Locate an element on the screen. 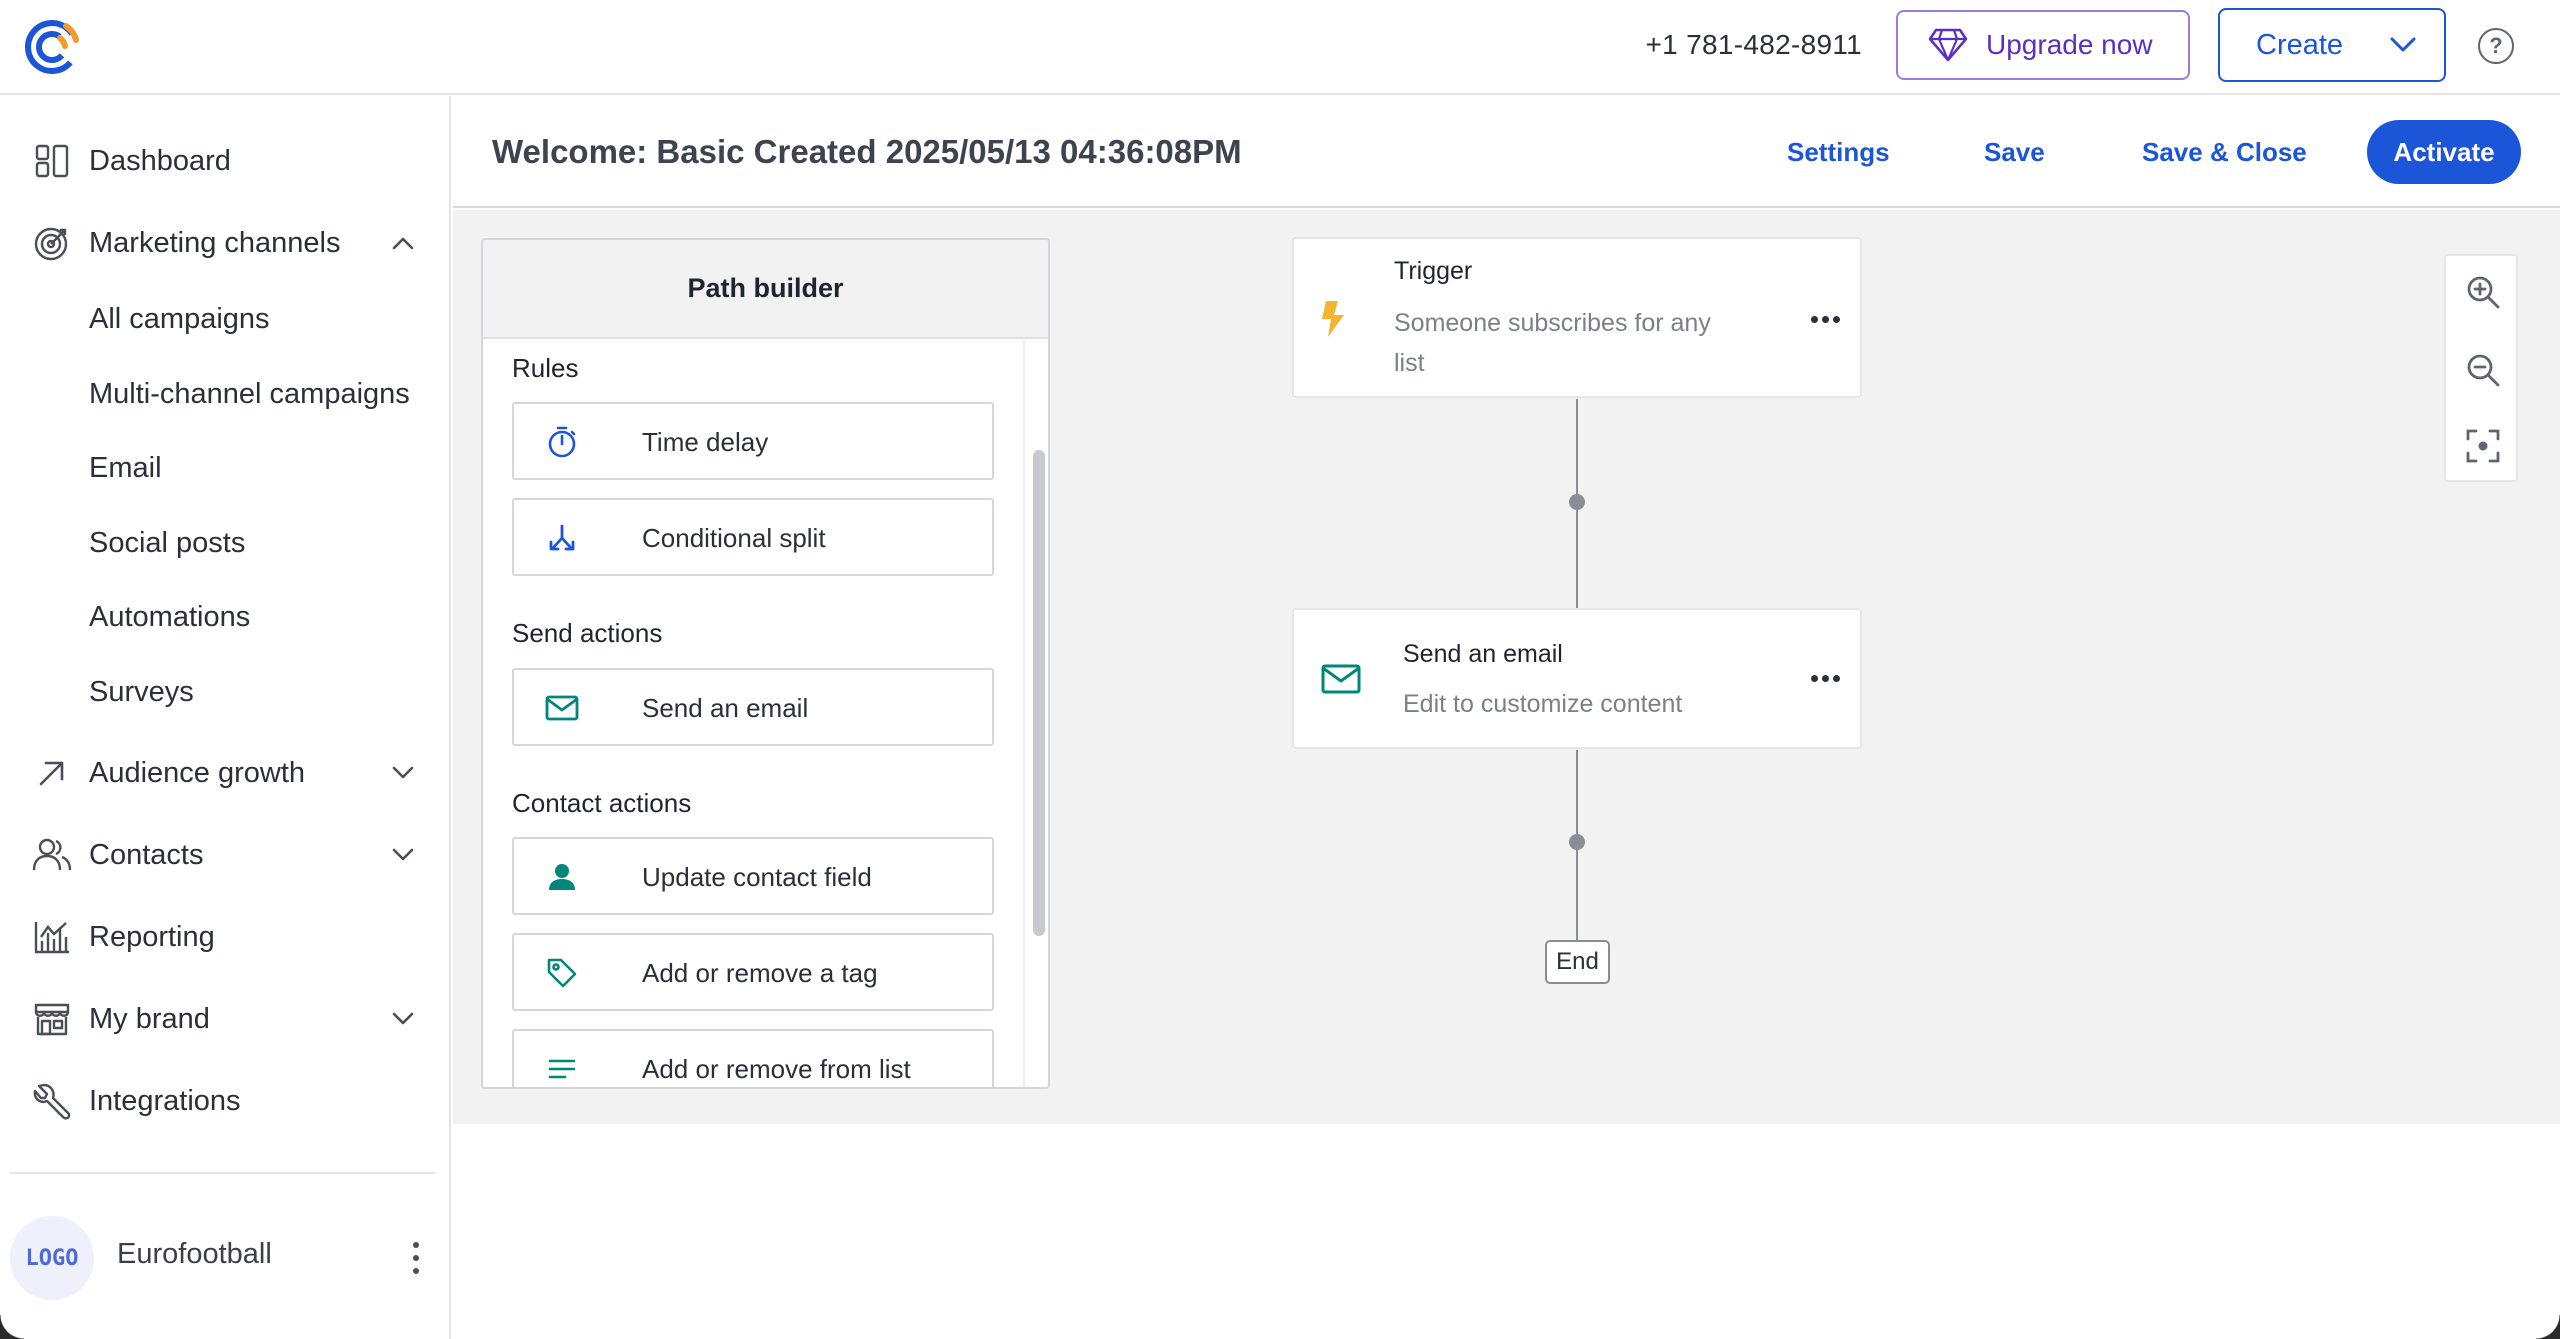 The height and width of the screenshot is (1339, 2560). sidebar-item-label: Reporting is located at coordinates (152, 936).